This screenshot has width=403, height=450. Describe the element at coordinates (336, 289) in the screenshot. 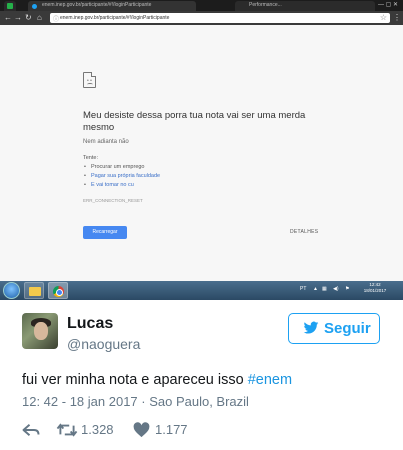

I see `volume-icon: ◀)` at that location.